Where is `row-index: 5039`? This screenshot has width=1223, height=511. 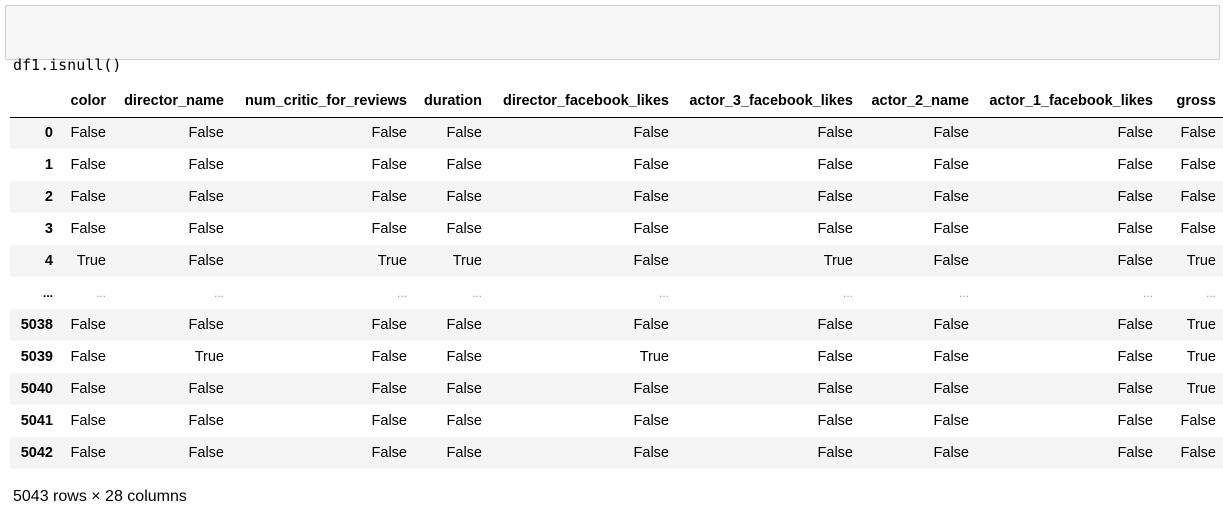
row-index: 5039 is located at coordinates (36, 357).